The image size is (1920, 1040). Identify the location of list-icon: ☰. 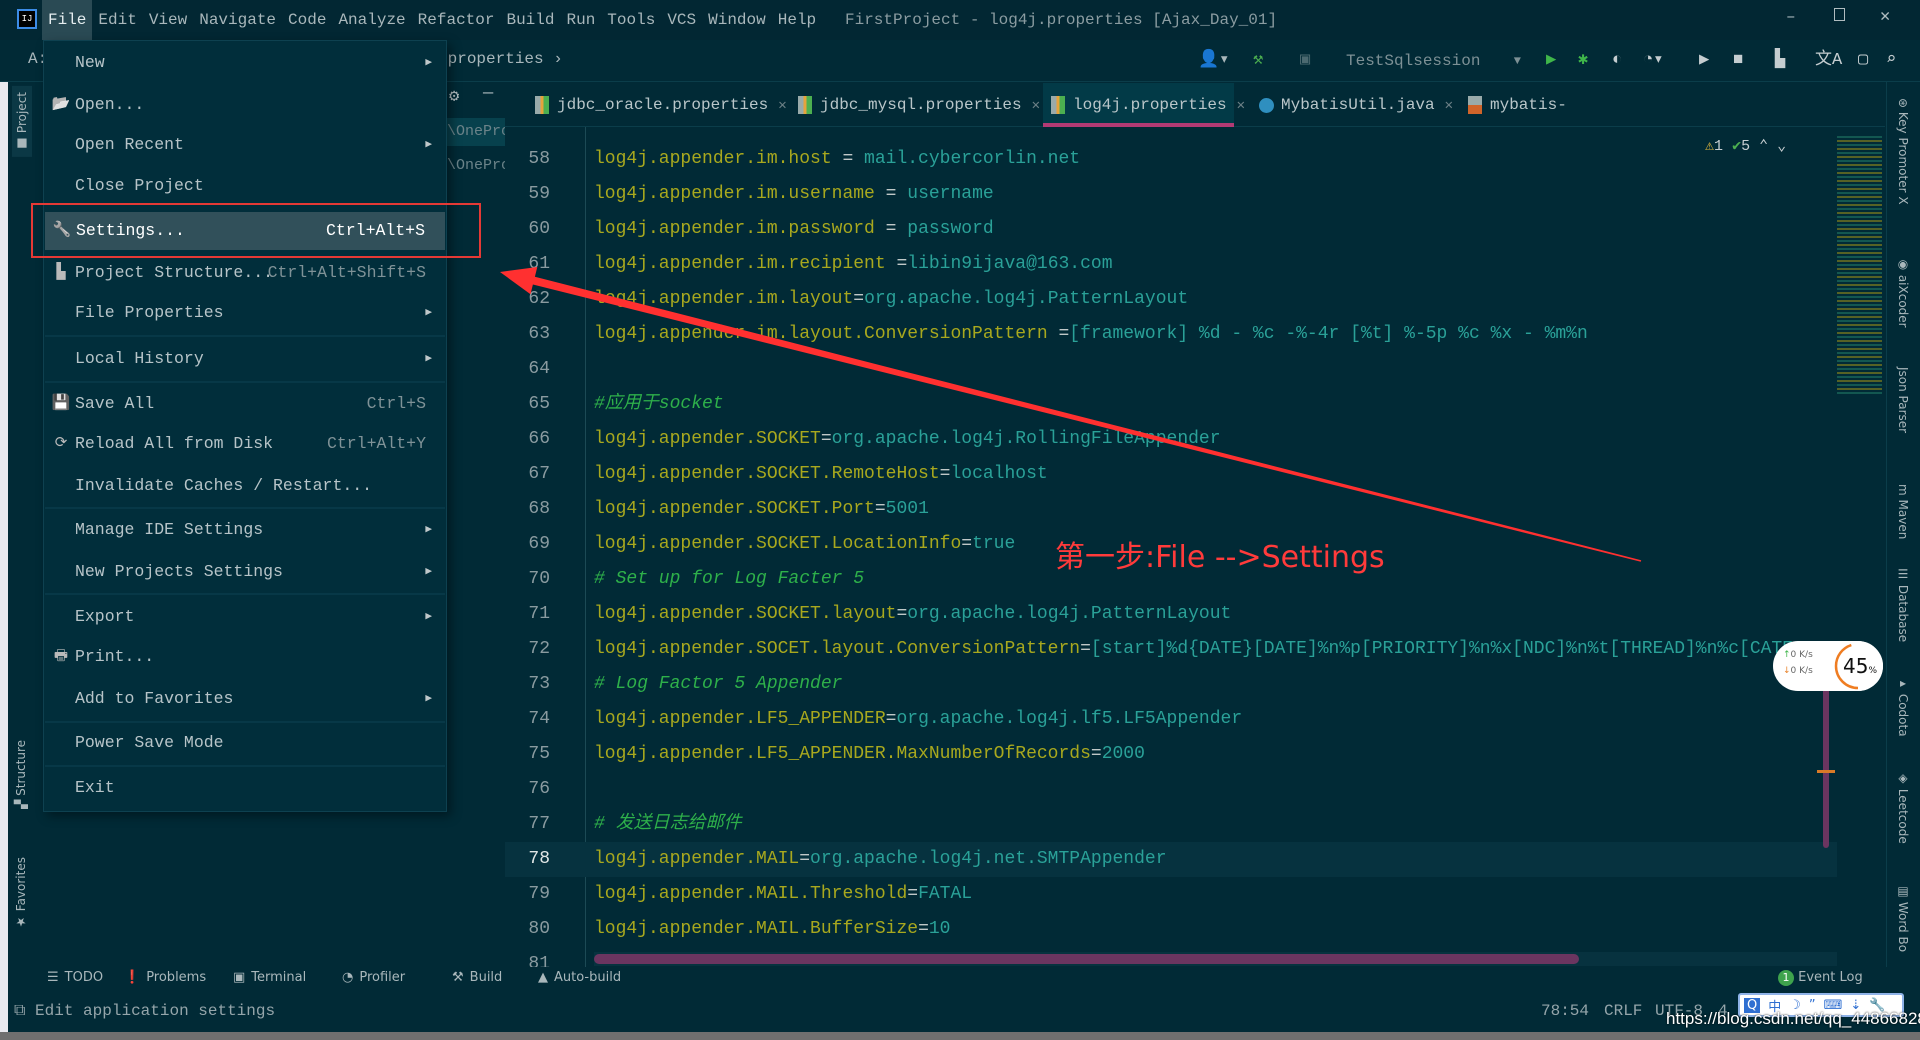
(53, 977).